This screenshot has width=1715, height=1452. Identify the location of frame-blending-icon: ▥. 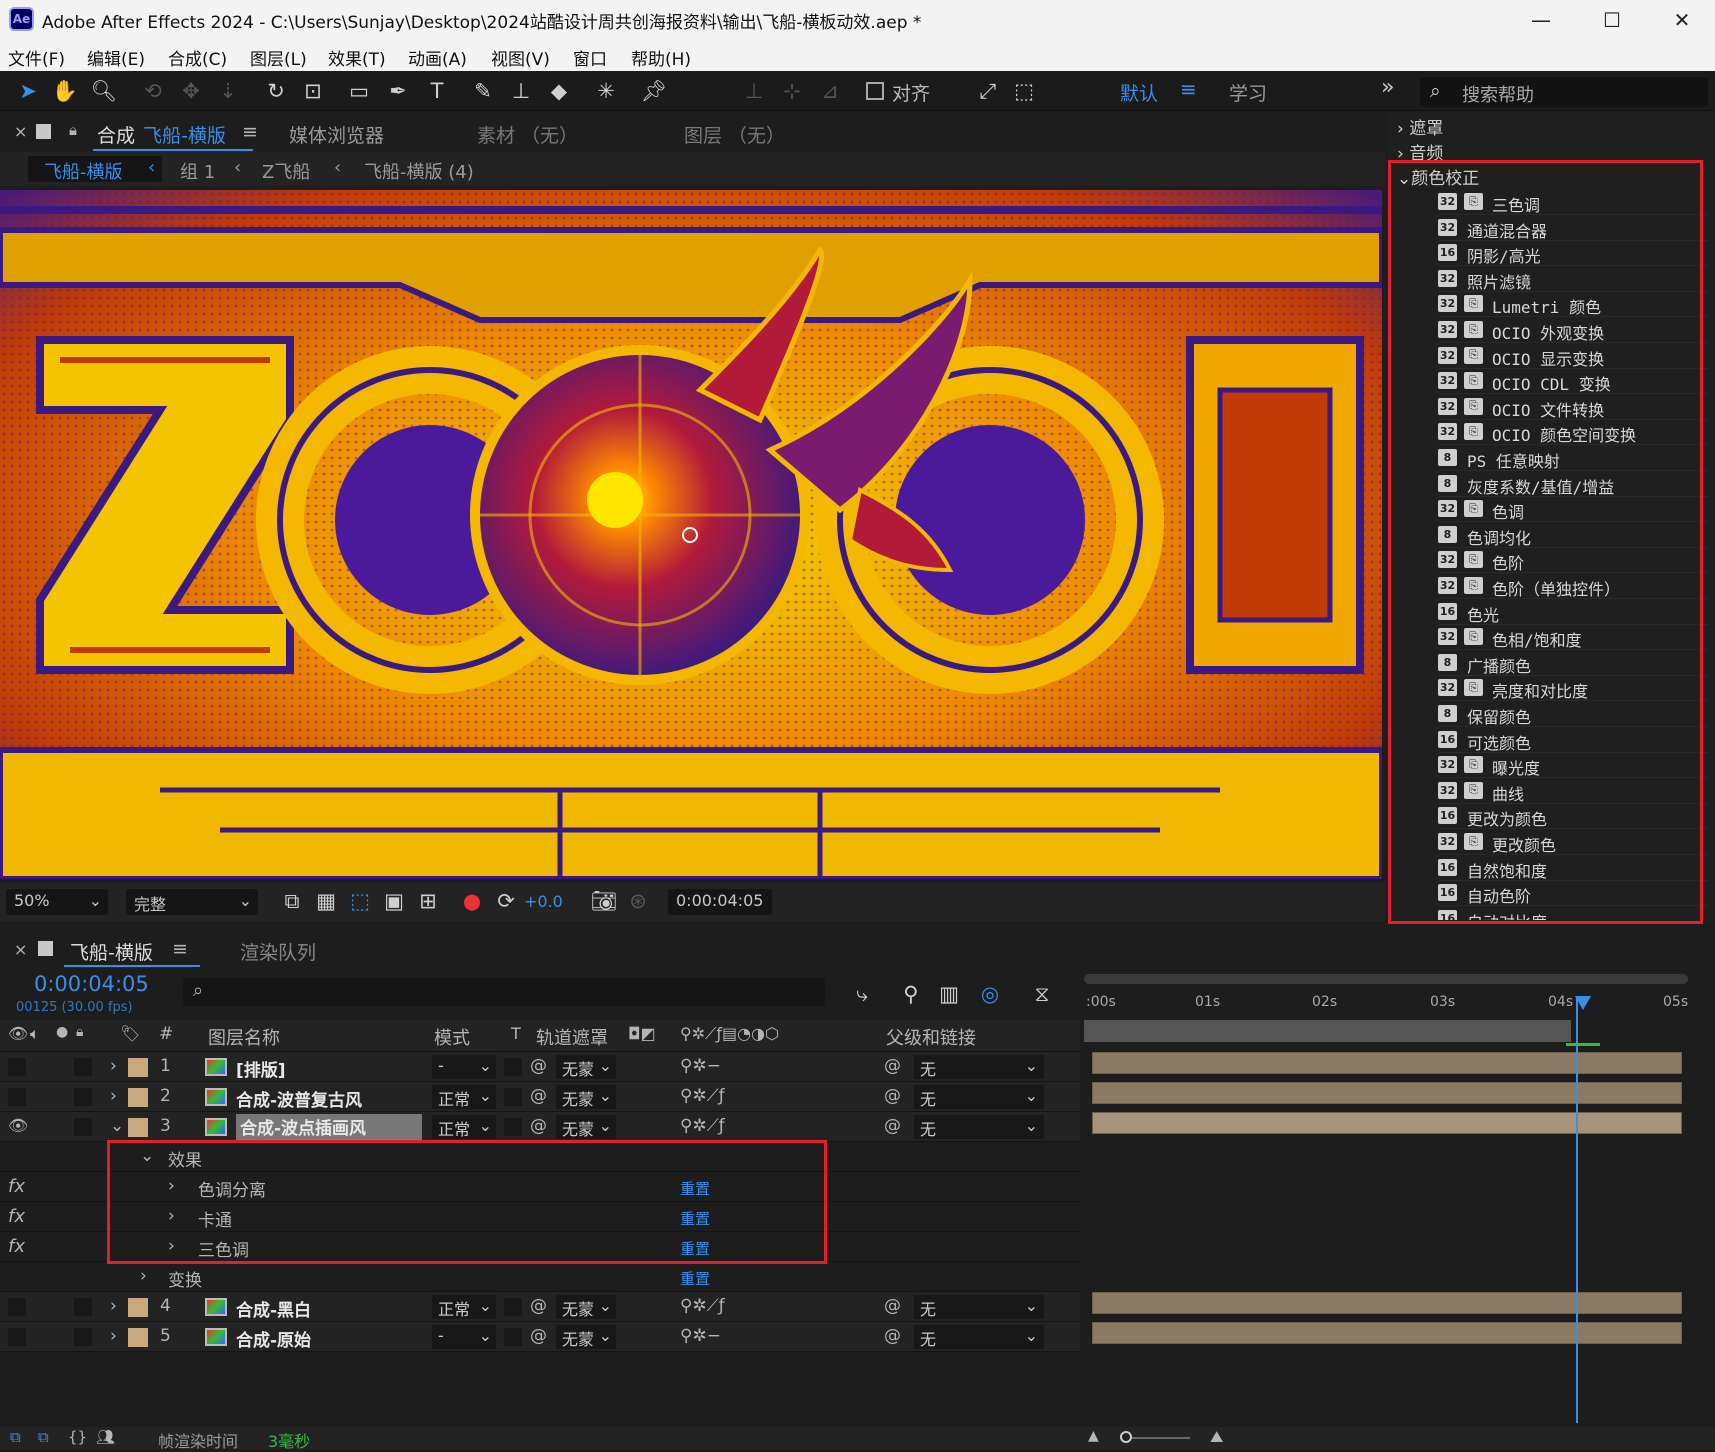
(949, 994).